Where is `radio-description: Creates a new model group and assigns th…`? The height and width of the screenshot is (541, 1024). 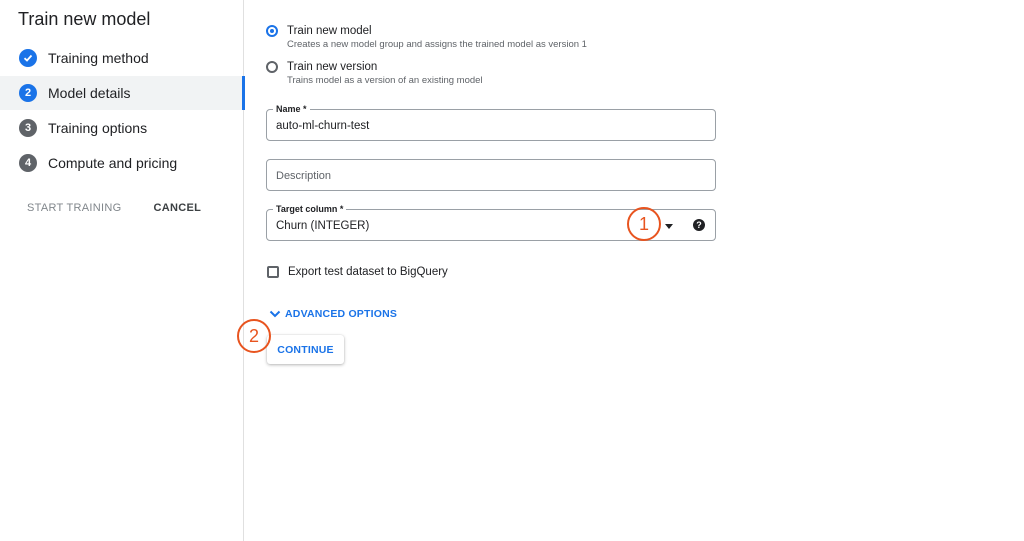 radio-description: Creates a new model group and assigns th… is located at coordinates (437, 44).